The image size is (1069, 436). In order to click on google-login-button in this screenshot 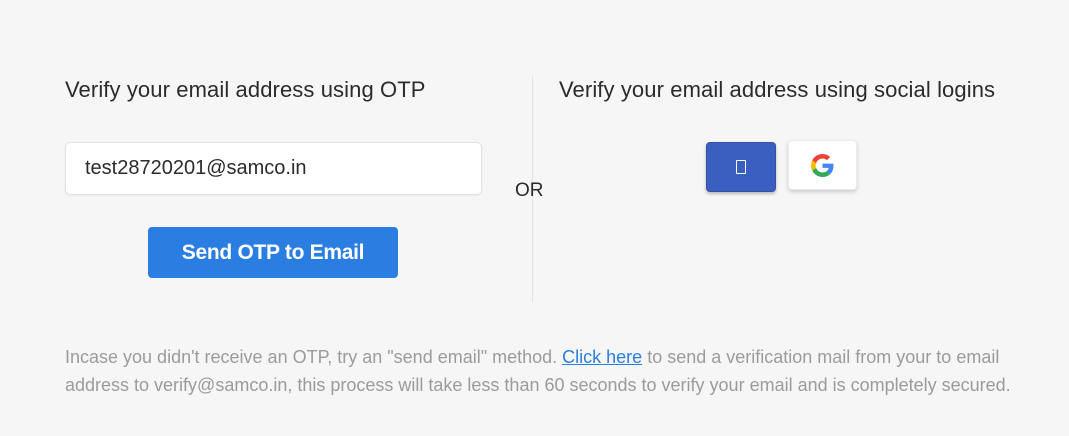, I will do `click(822, 165)`.